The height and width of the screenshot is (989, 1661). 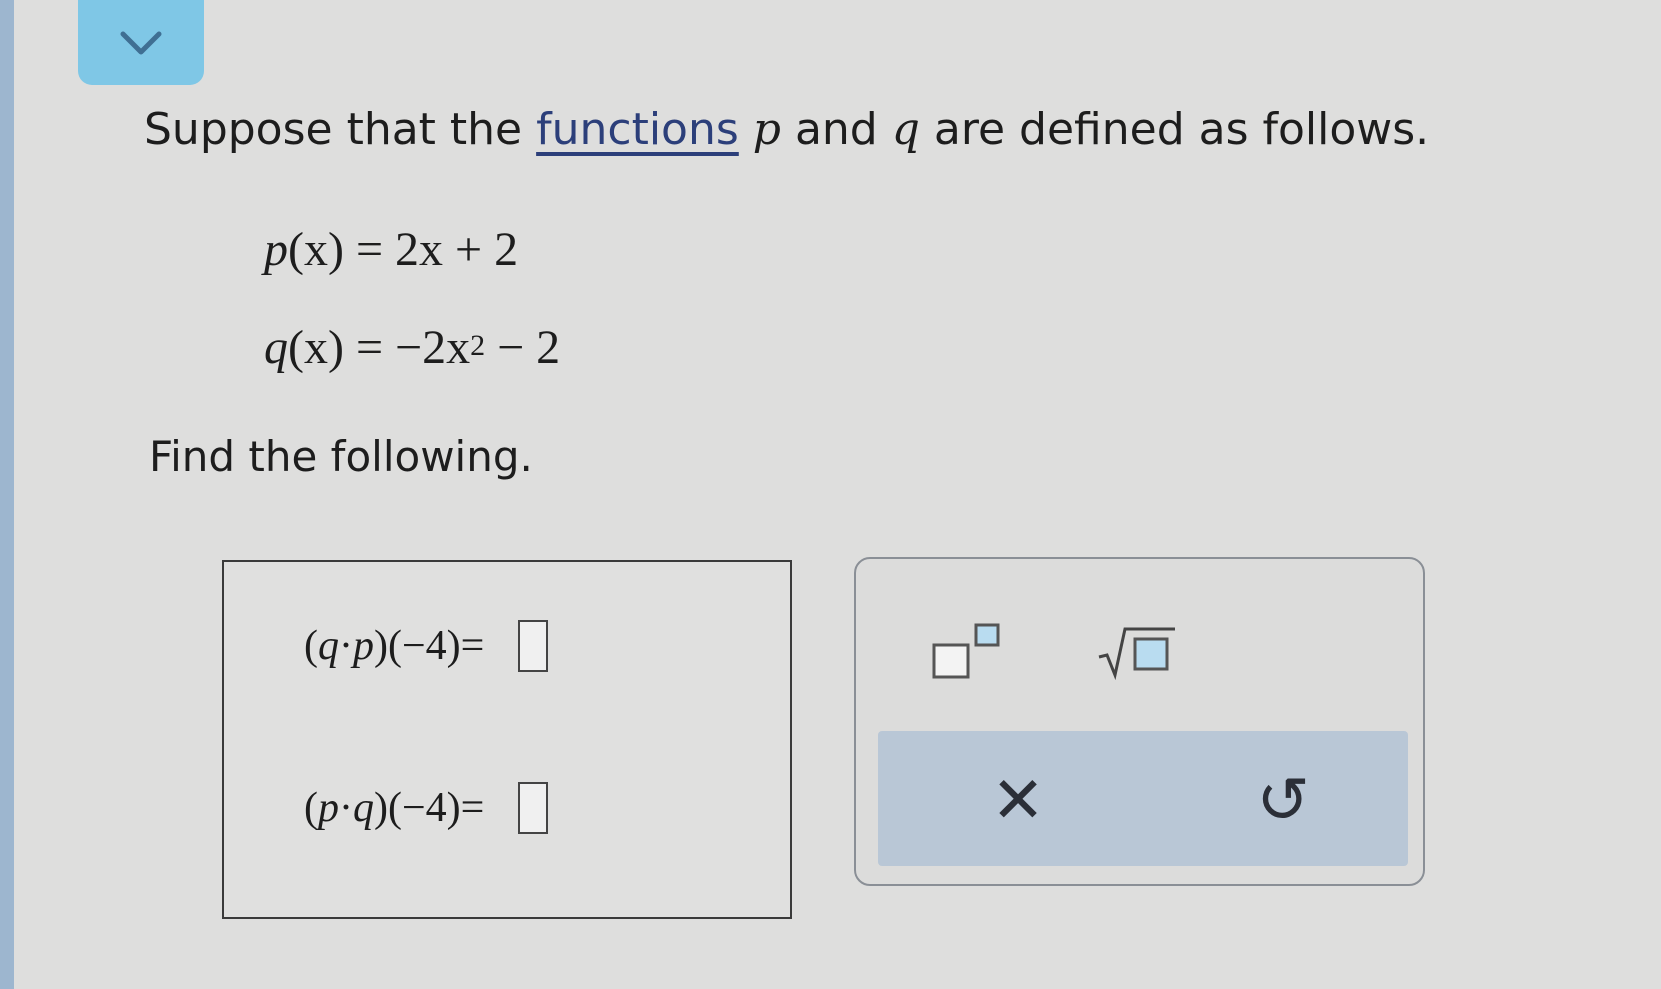 I want to click on undo-icon: ↺, so click(x=1283, y=801).